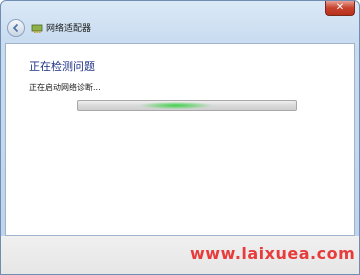 This screenshot has height=275, width=360. What do you see at coordinates (273, 253) in the screenshot?
I see `watermark-text: www.laixuea.com` at bounding box center [273, 253].